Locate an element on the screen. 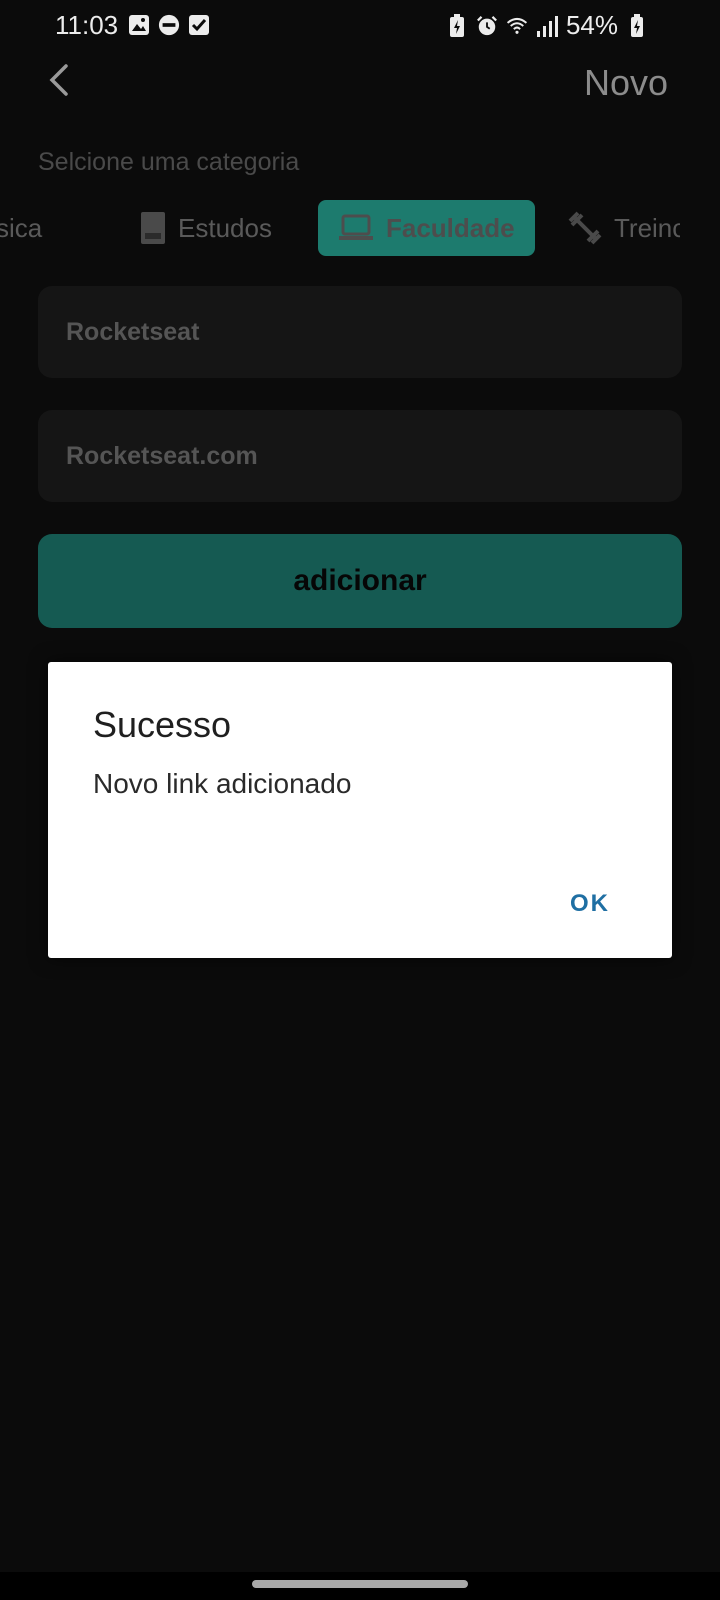  category-item-musica: sica is located at coordinates (21, 228).